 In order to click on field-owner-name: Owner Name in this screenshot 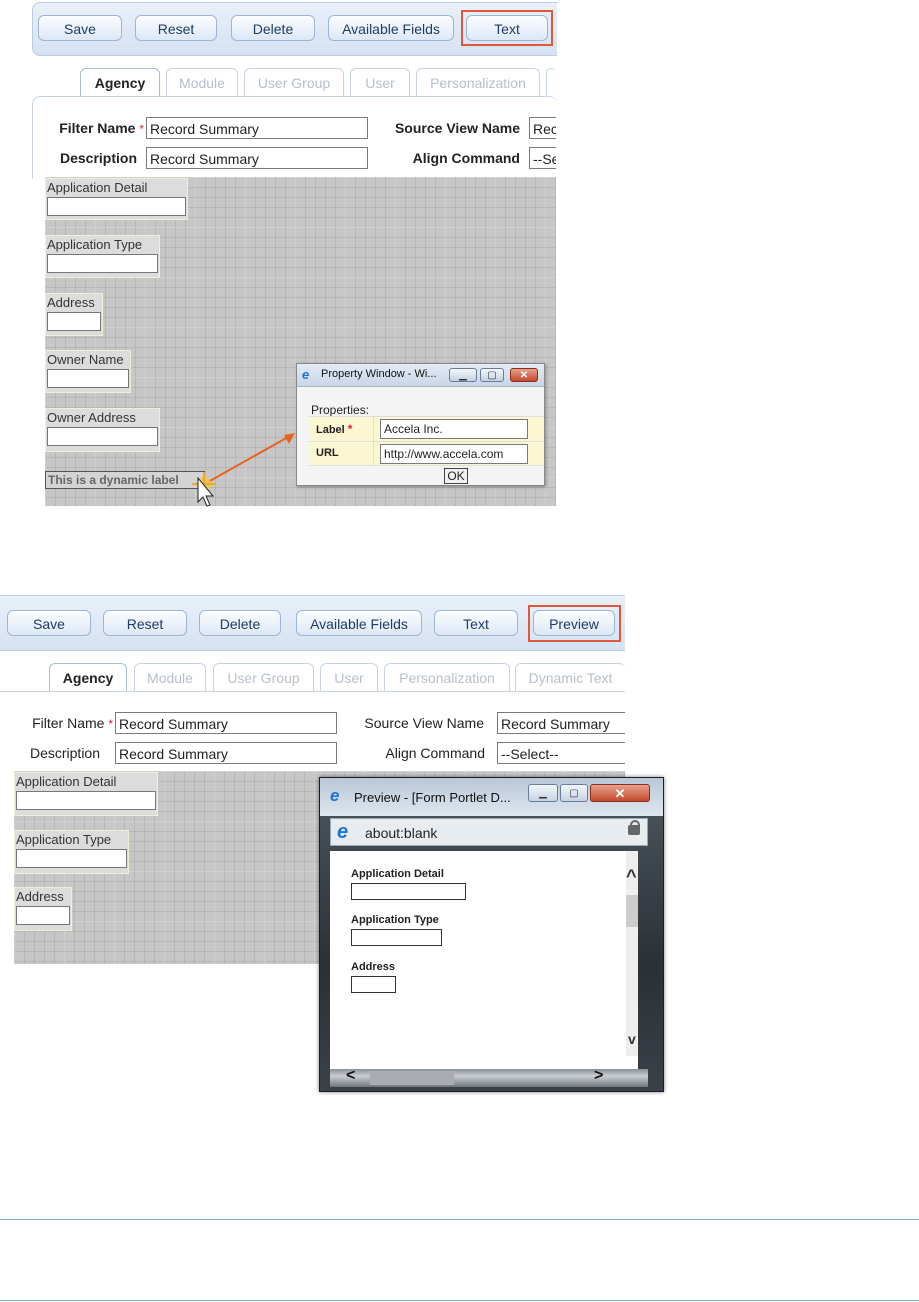, I will do `click(88, 371)`.